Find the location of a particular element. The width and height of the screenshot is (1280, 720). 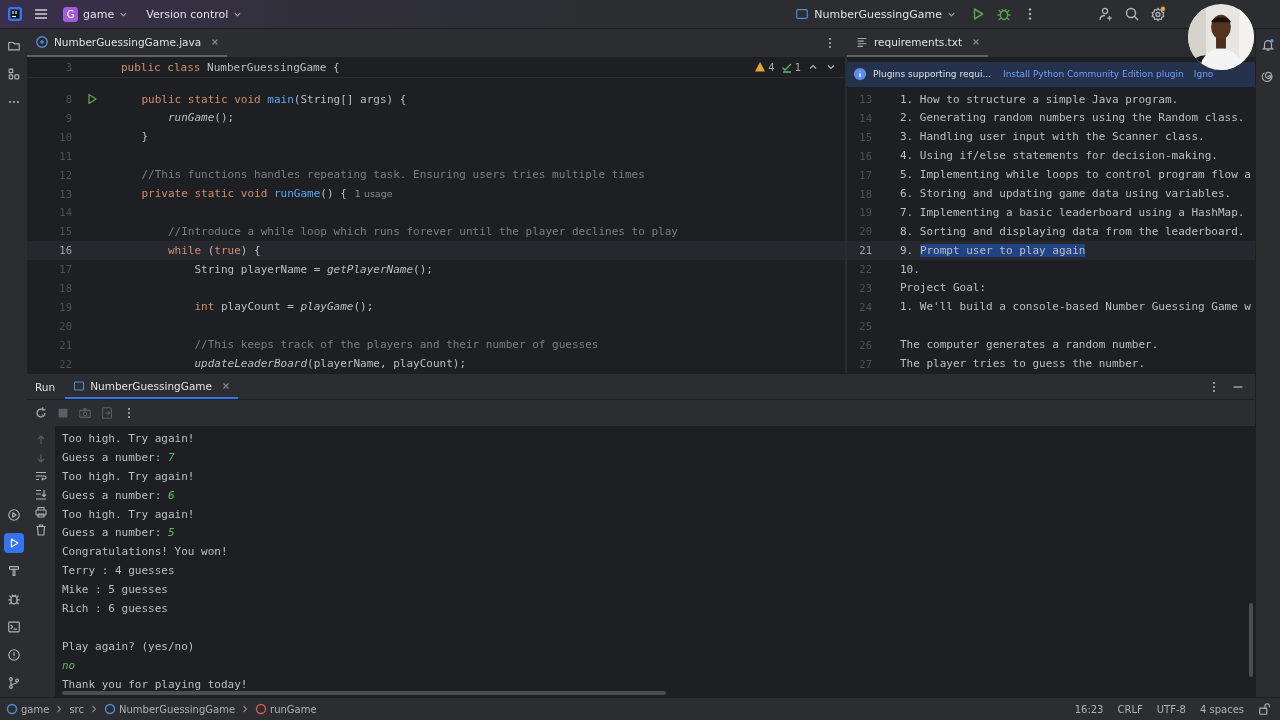

project-selector: G game is located at coordinates (96, 14).